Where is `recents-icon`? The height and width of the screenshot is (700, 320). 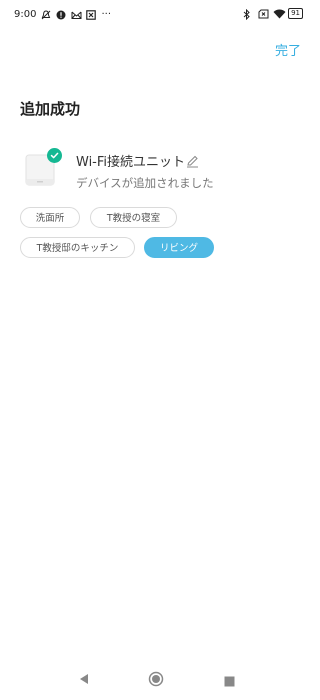 recents-icon is located at coordinates (229, 681).